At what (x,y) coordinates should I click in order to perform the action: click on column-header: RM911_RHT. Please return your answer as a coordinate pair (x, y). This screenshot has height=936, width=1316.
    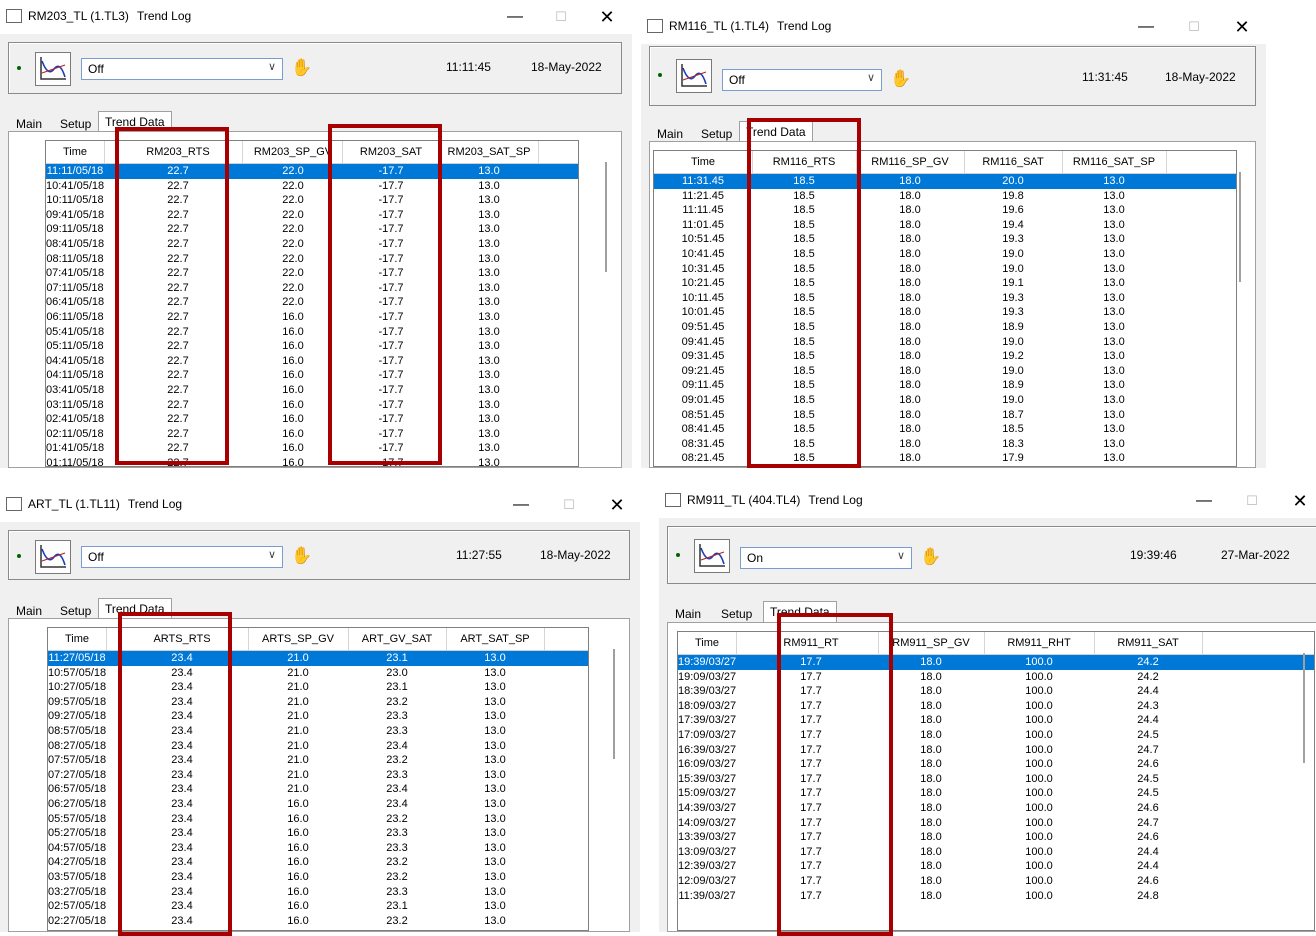
    Looking at the image, I should click on (1039, 643).